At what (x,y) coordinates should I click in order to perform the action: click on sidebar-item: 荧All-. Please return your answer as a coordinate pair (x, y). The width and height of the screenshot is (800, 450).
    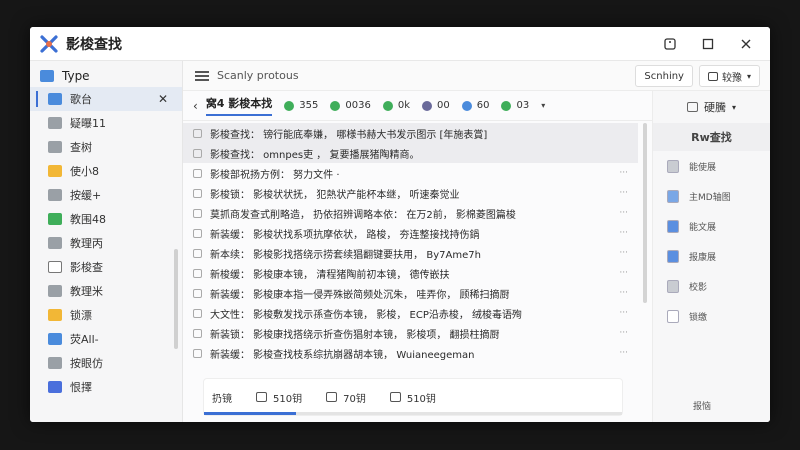
    Looking at the image, I should click on (106, 339).